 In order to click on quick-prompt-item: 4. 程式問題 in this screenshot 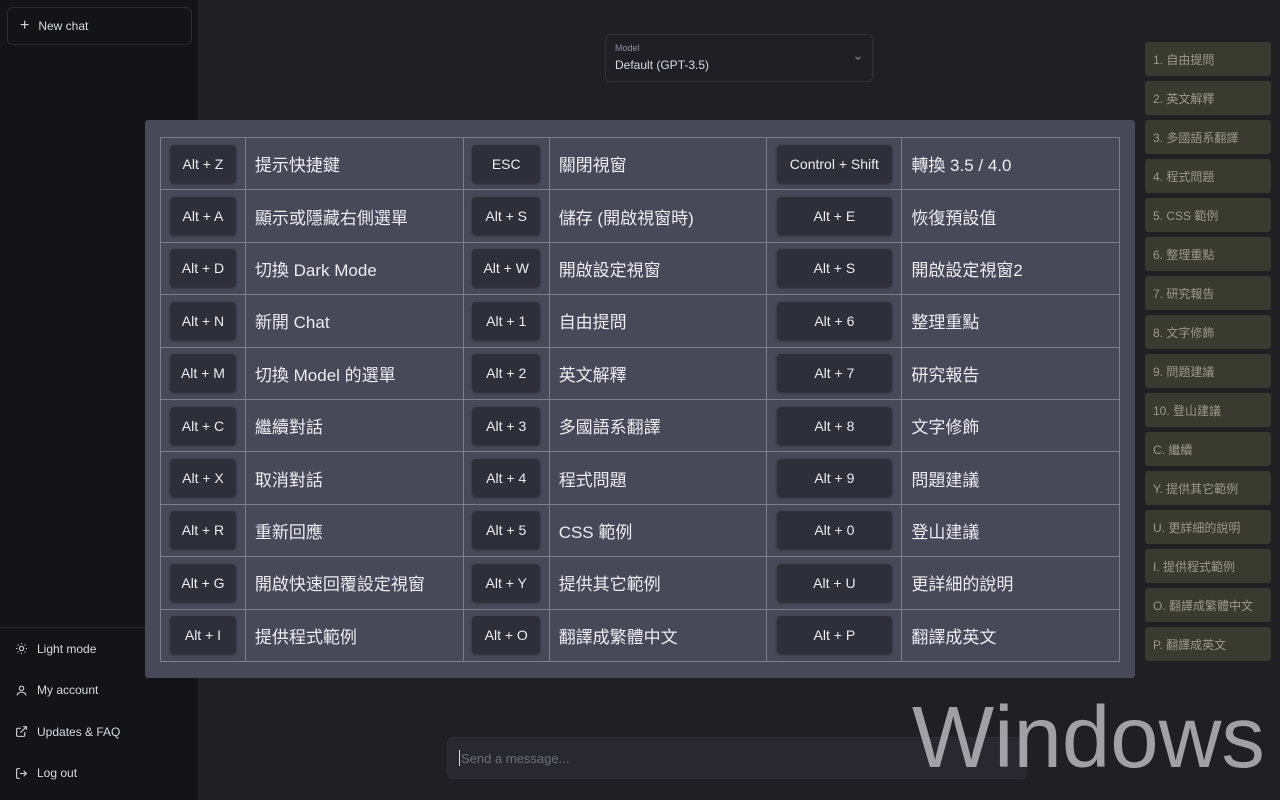, I will do `click(1208, 176)`.